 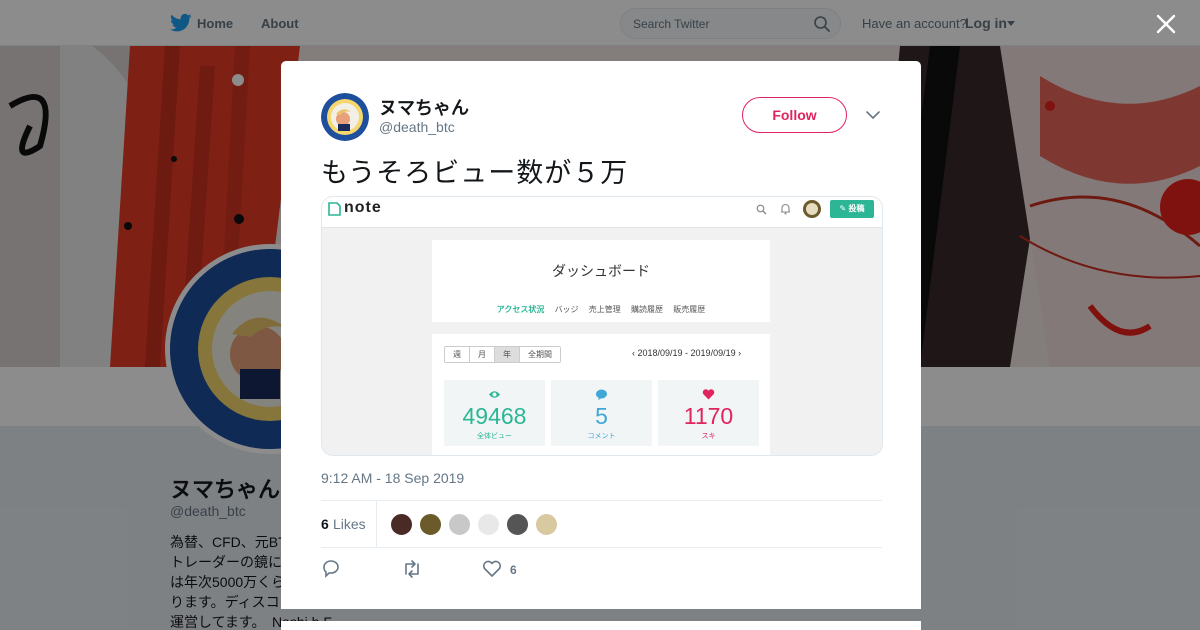 I want to click on dashboard-card: ダッシュボード アクセス状況 バッジ 売上管理 購読履歴 販売履歴, so click(x=601, y=281).